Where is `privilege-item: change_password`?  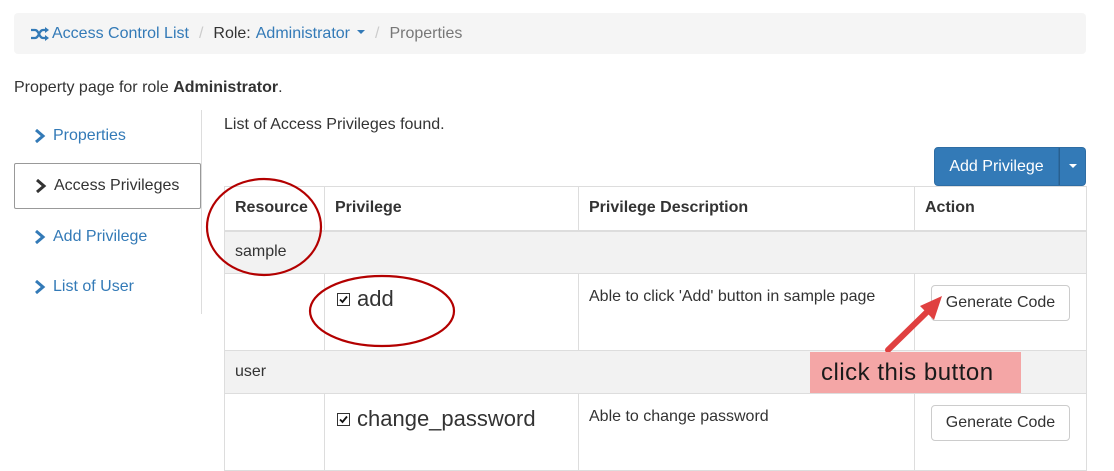
privilege-item: change_password is located at coordinates (451, 419).